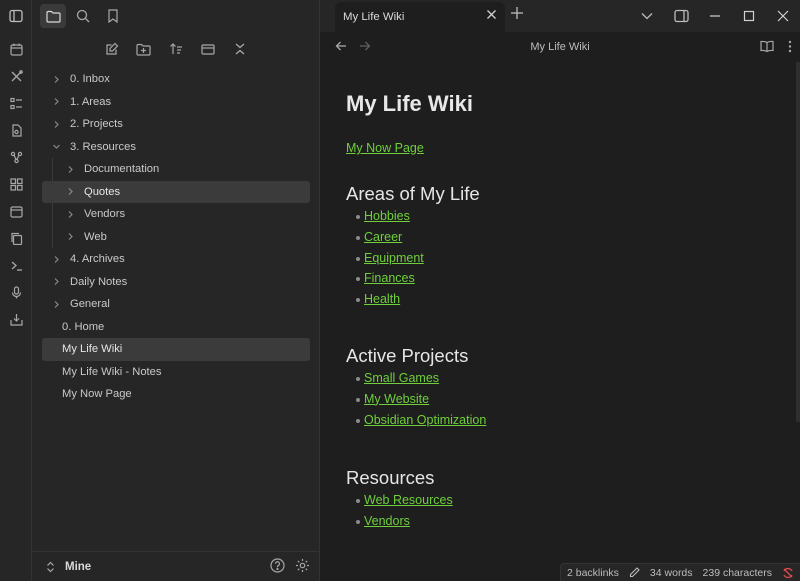 The image size is (800, 581). Describe the element at coordinates (634, 572) in the screenshot. I see `edit-pencil-icon` at that location.